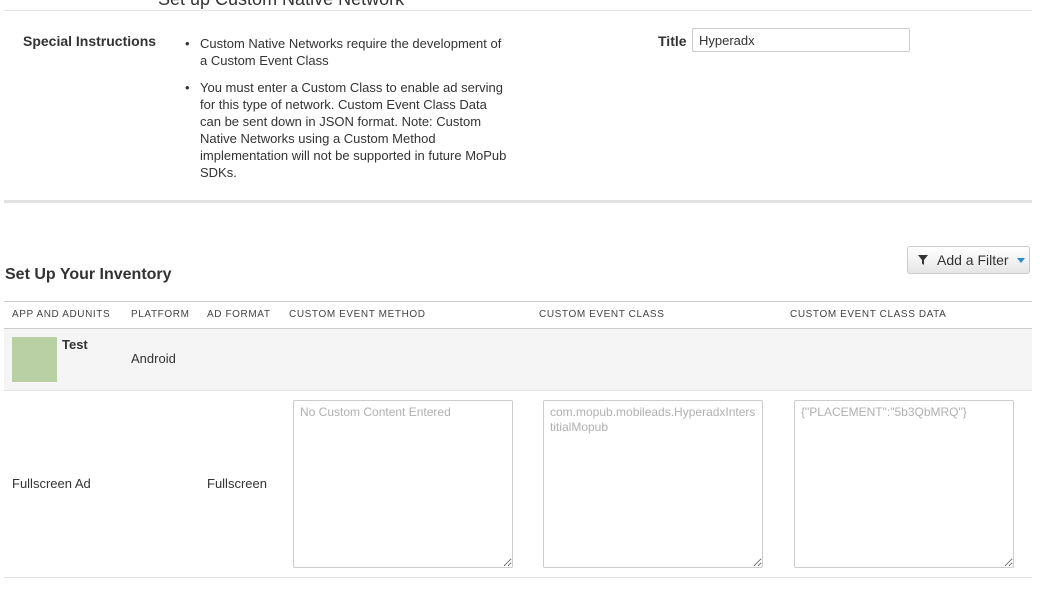 This screenshot has height=599, width=1042. I want to click on add-filter-button: Add a Filter, so click(968, 260).